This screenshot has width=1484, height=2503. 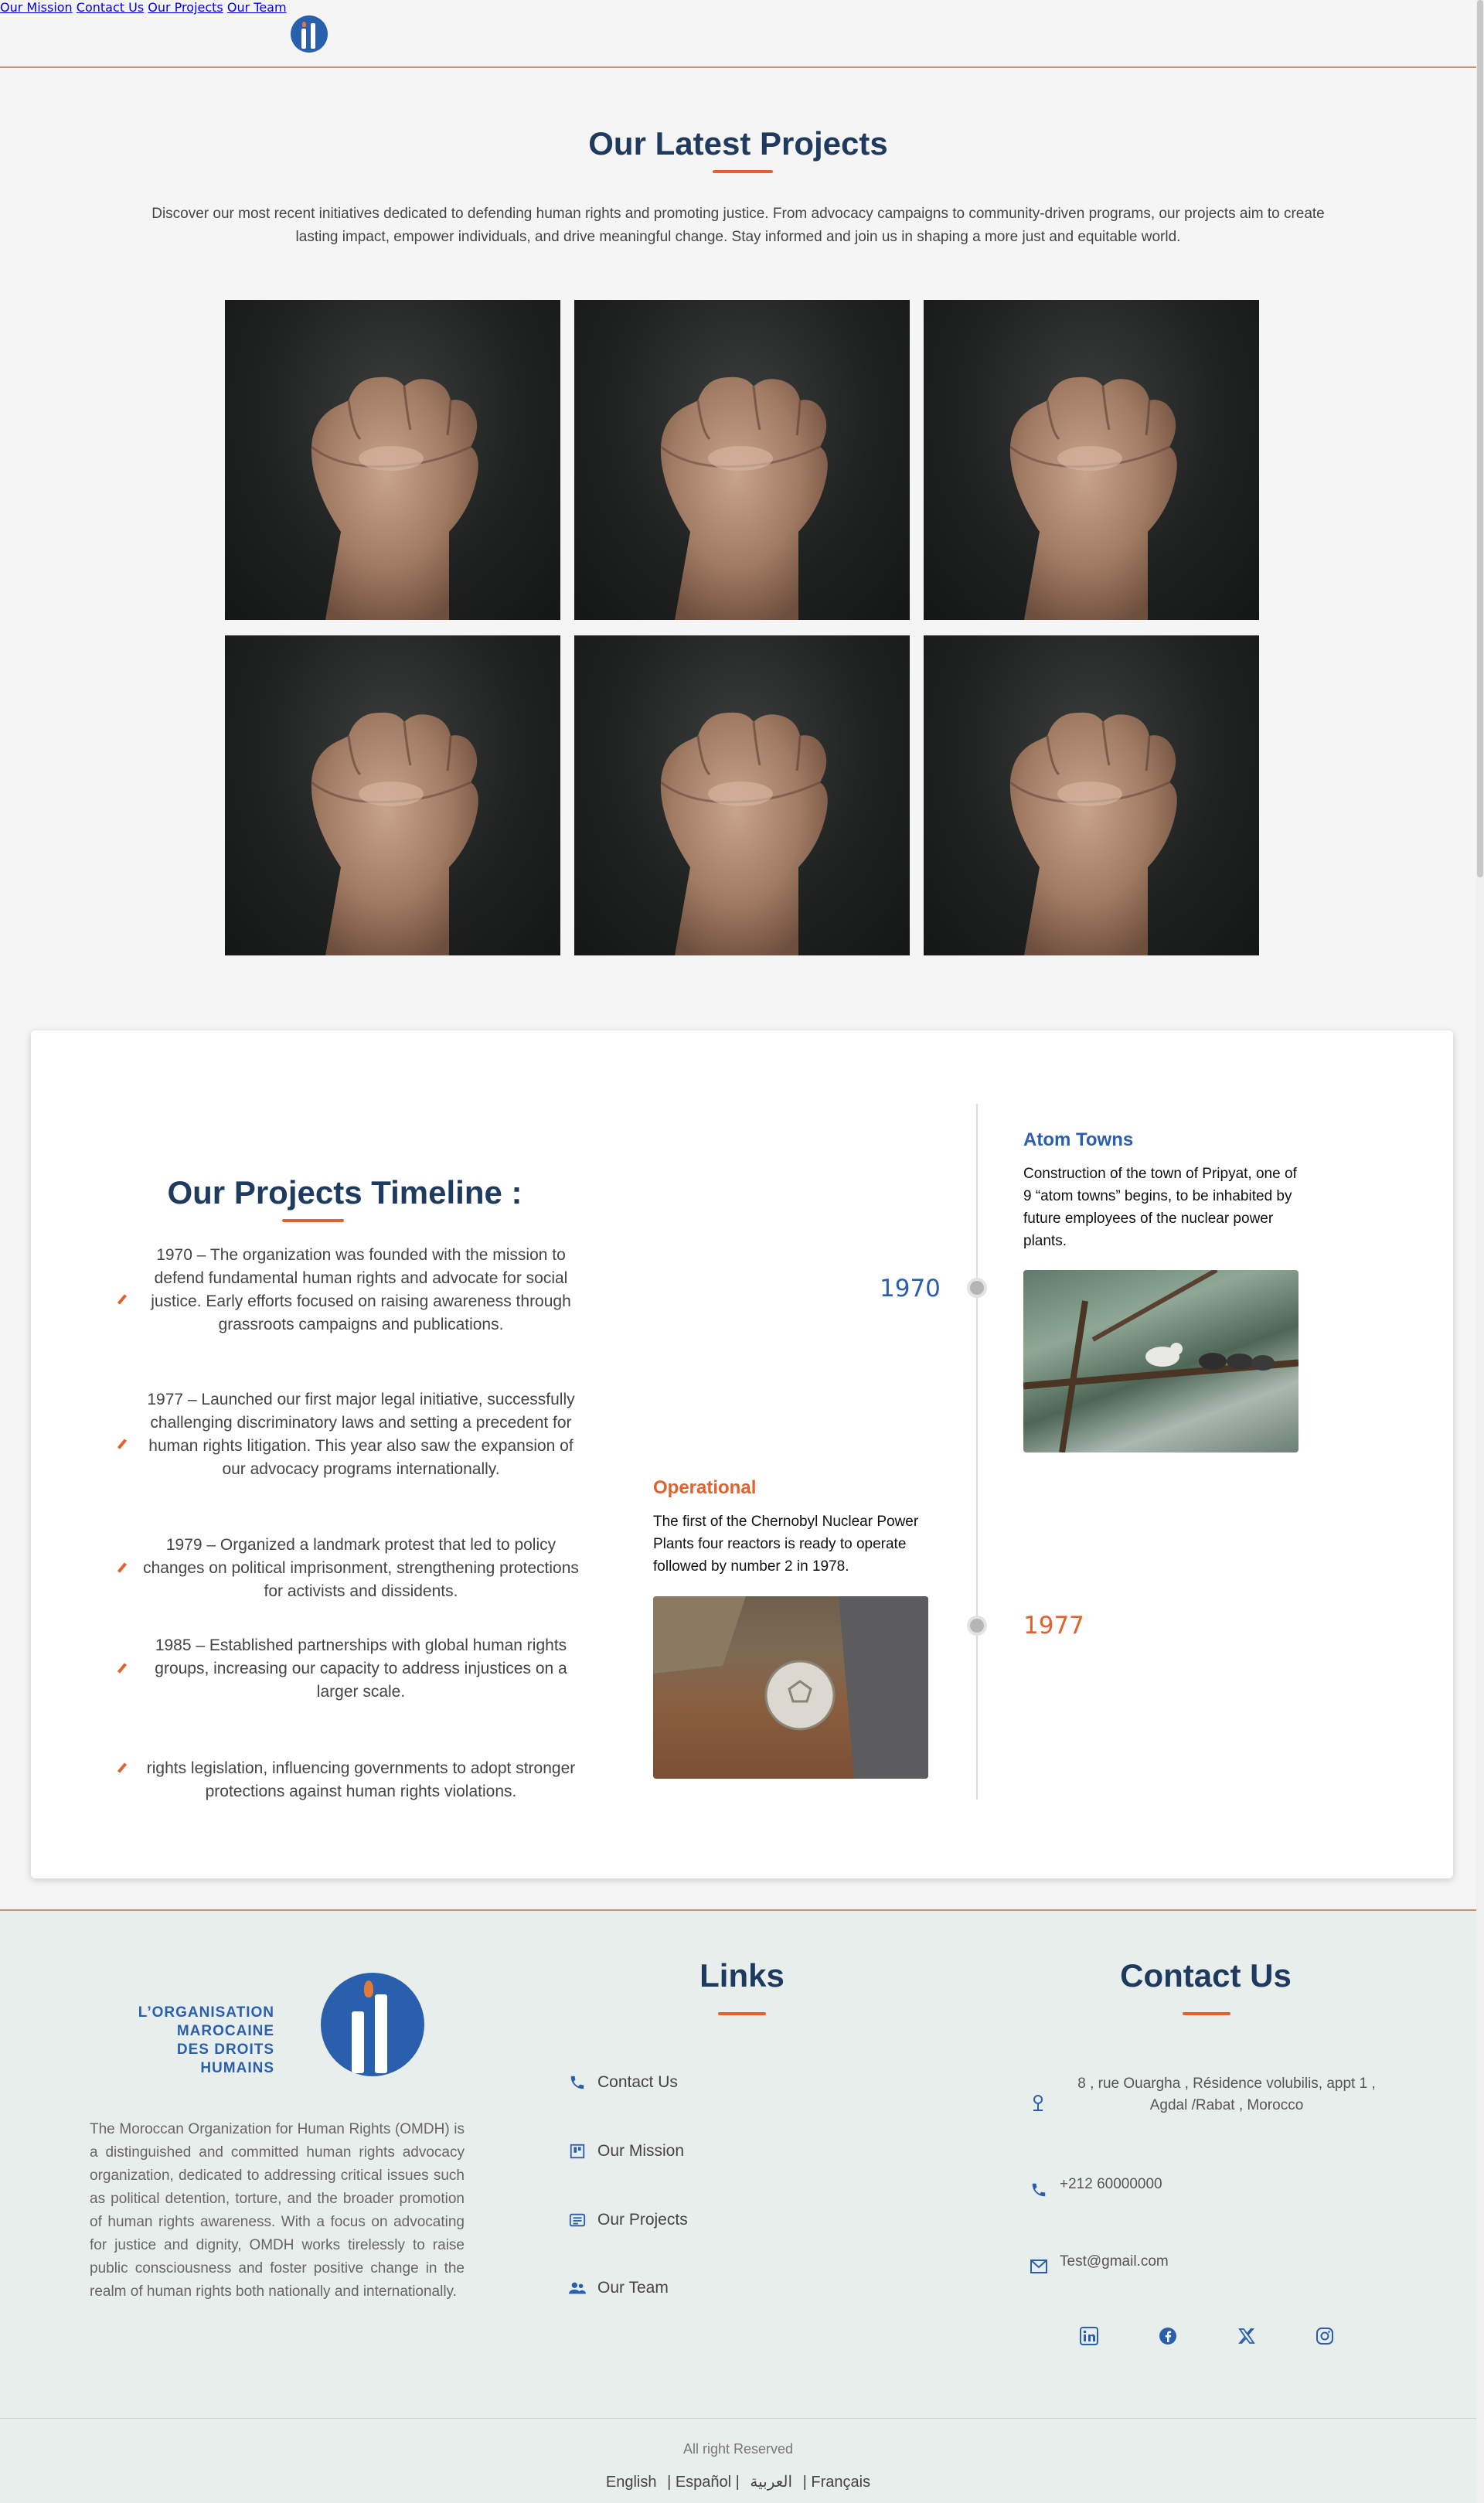 I want to click on footer-link-label: Our Team, so click(x=633, y=2288).